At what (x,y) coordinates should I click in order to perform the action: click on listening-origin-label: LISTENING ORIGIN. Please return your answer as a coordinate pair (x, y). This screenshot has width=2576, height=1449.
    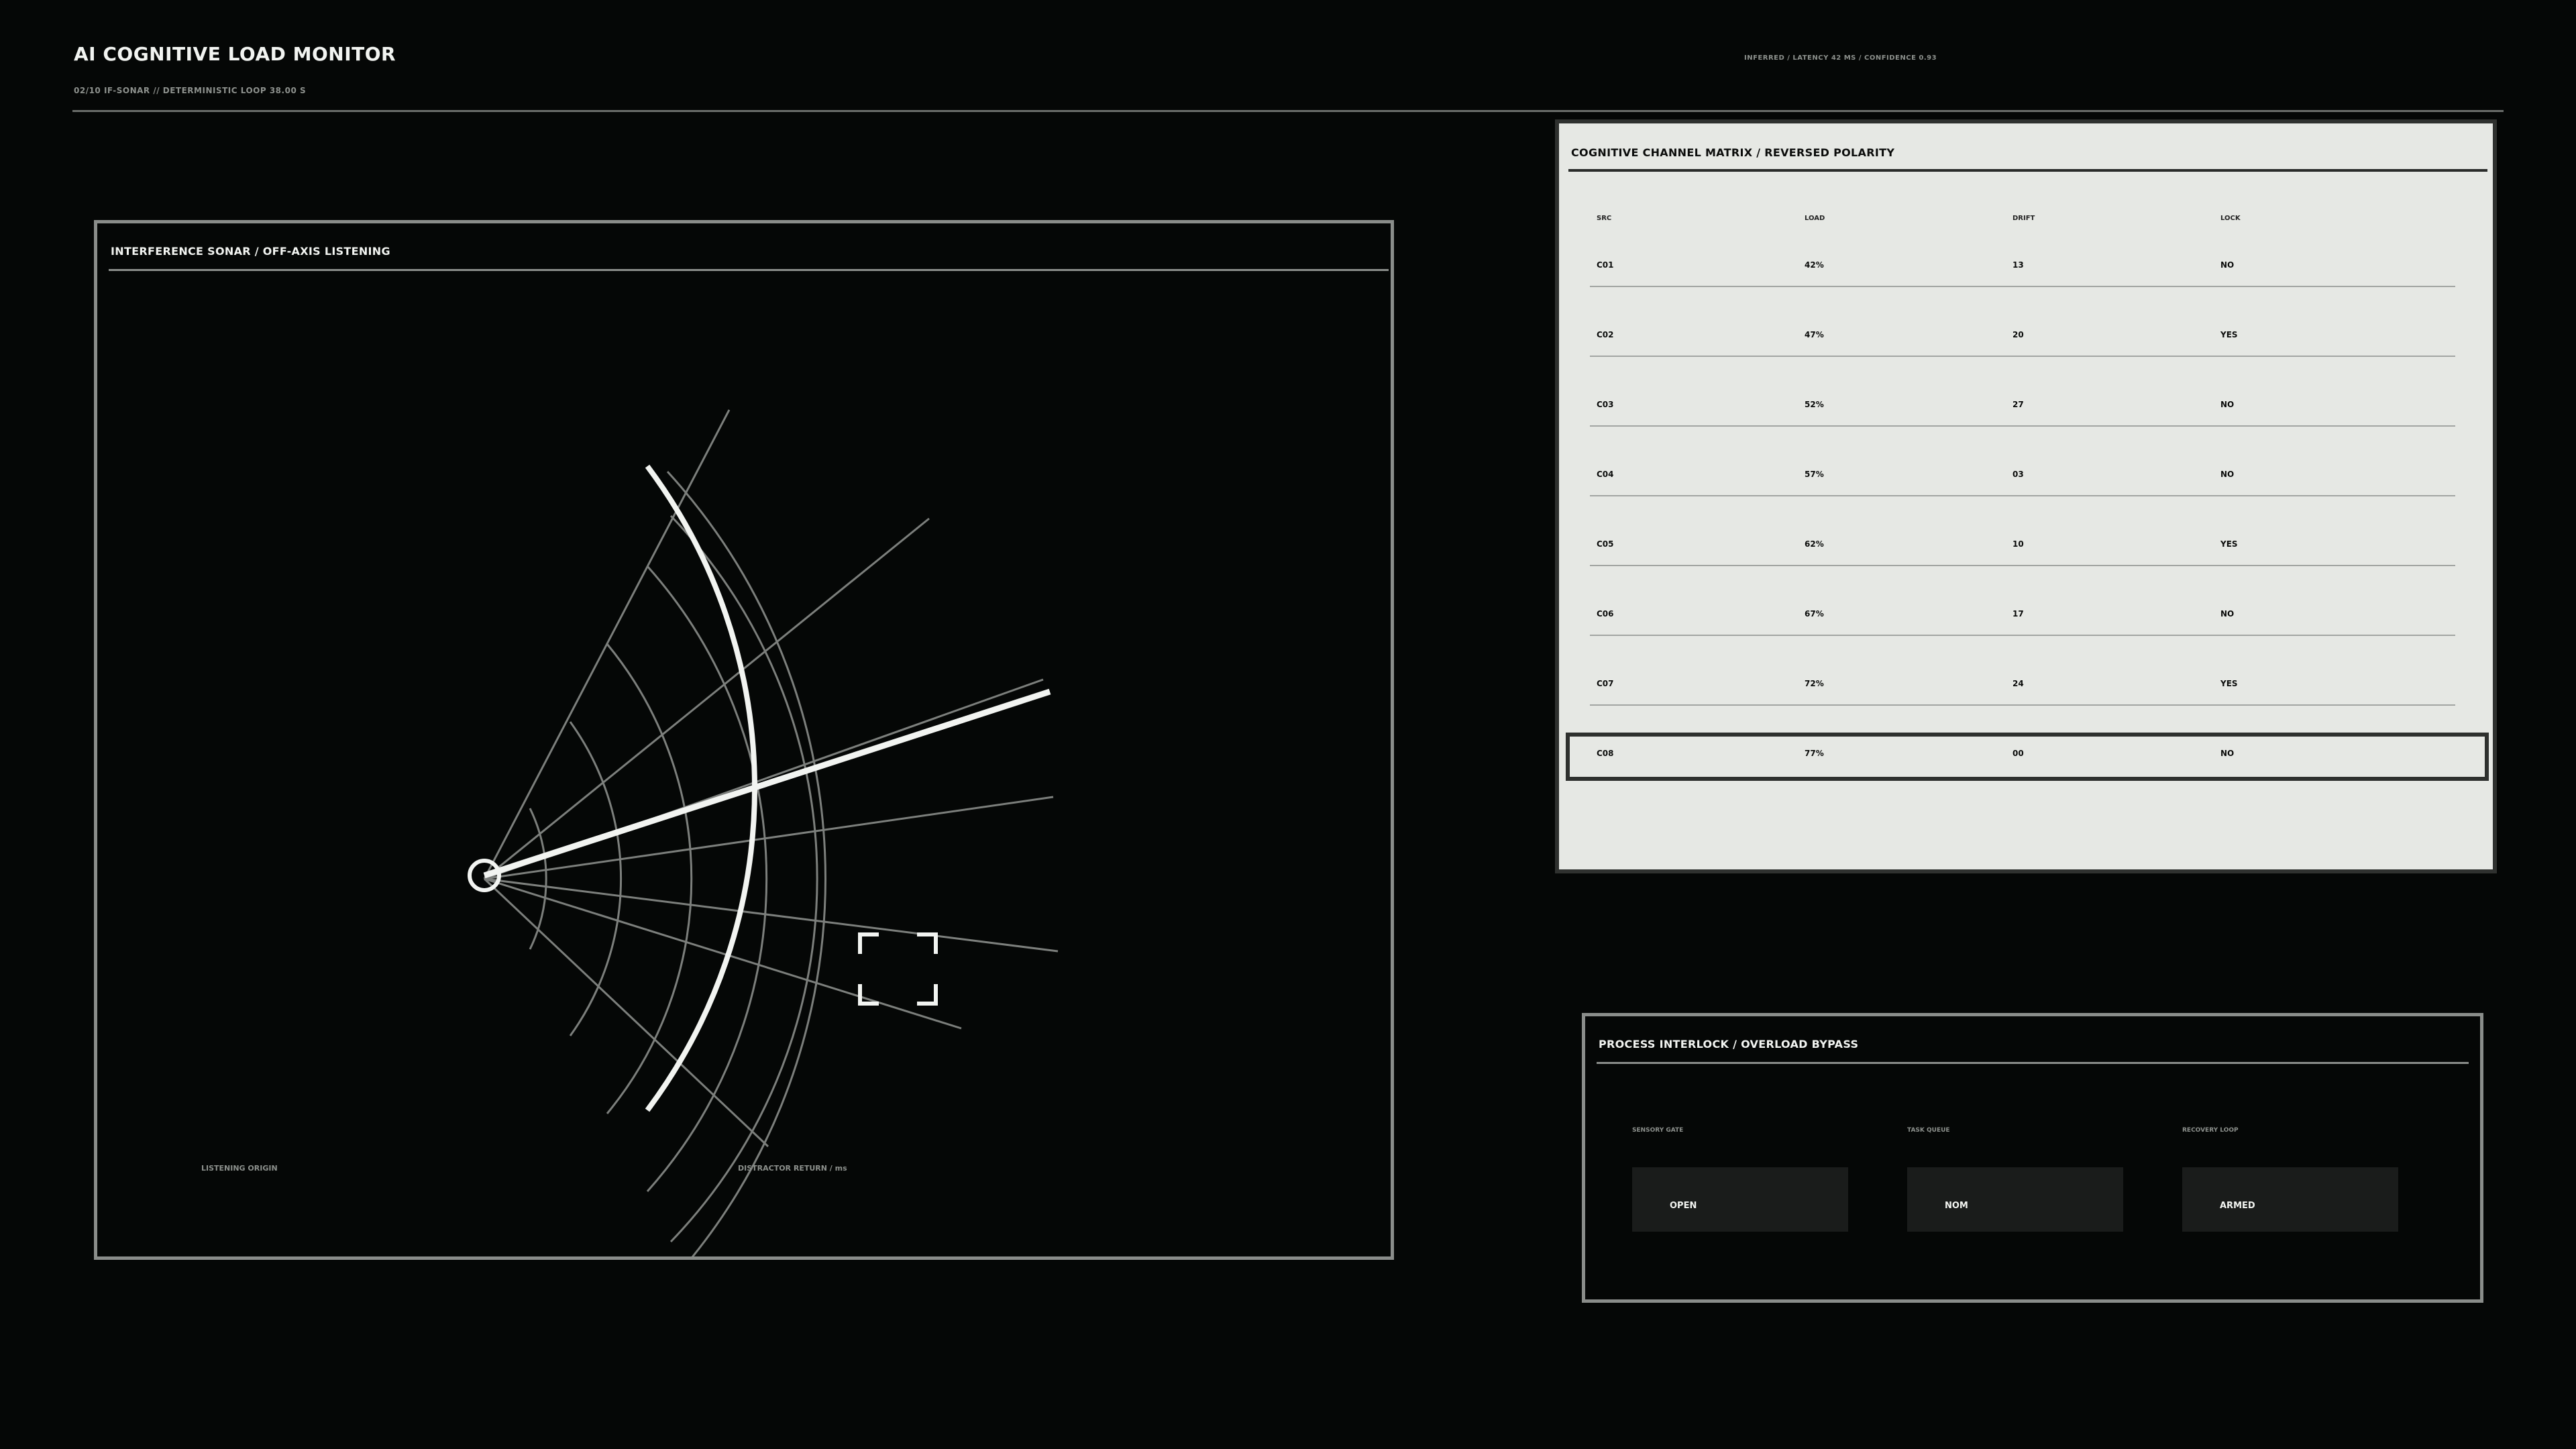
    Looking at the image, I should click on (239, 1168).